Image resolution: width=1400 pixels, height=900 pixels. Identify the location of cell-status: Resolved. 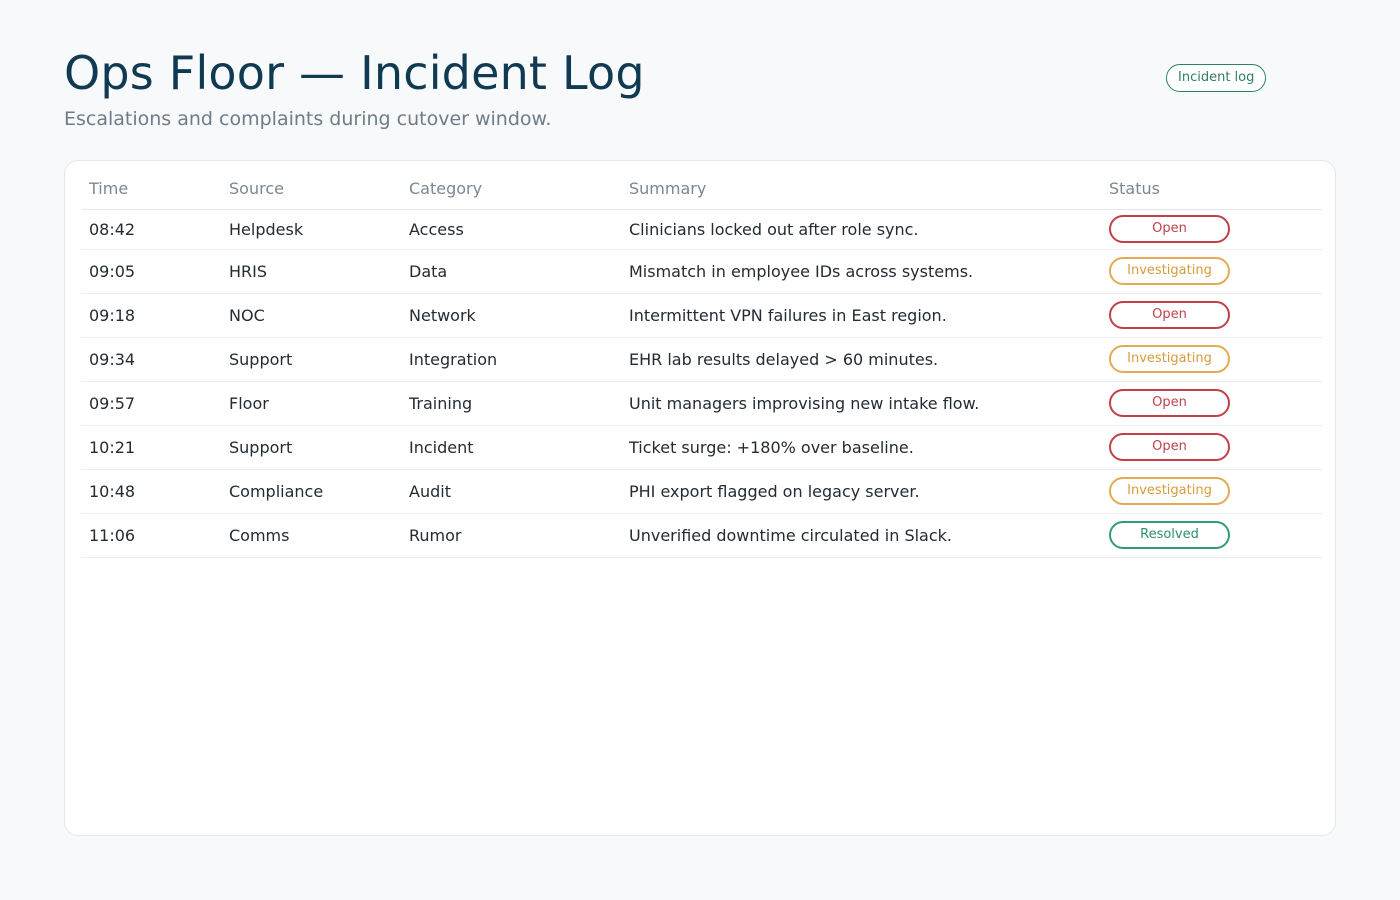
(1211, 535).